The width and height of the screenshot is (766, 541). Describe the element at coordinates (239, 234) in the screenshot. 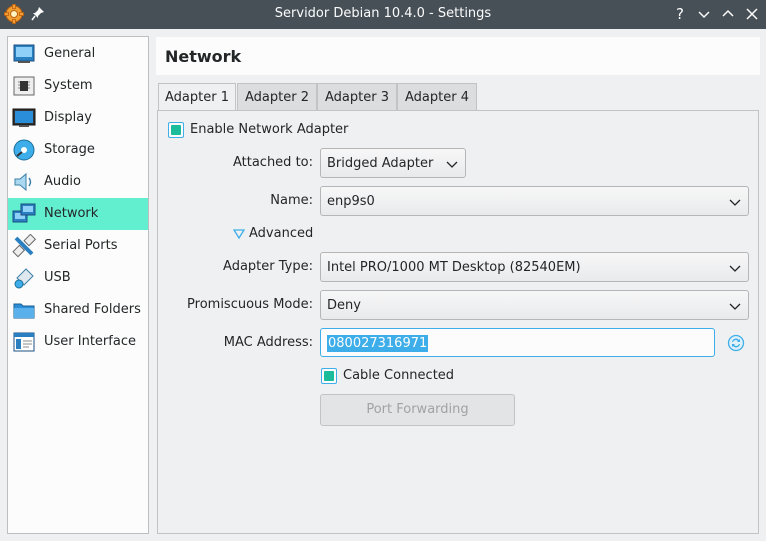

I see `expand-triangle-icon` at that location.